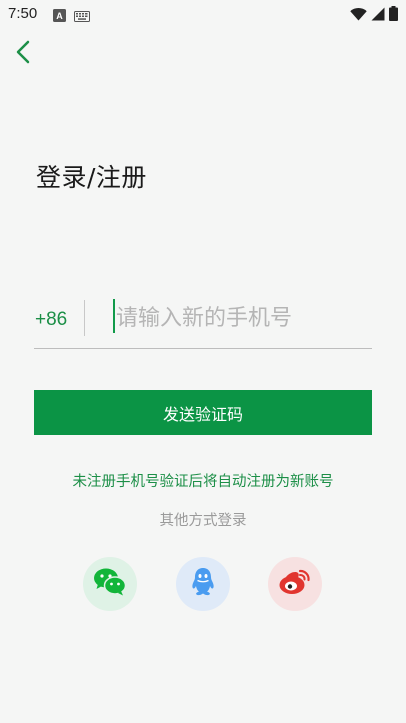 This screenshot has width=406, height=723. I want to click on battery-icon, so click(393, 15).